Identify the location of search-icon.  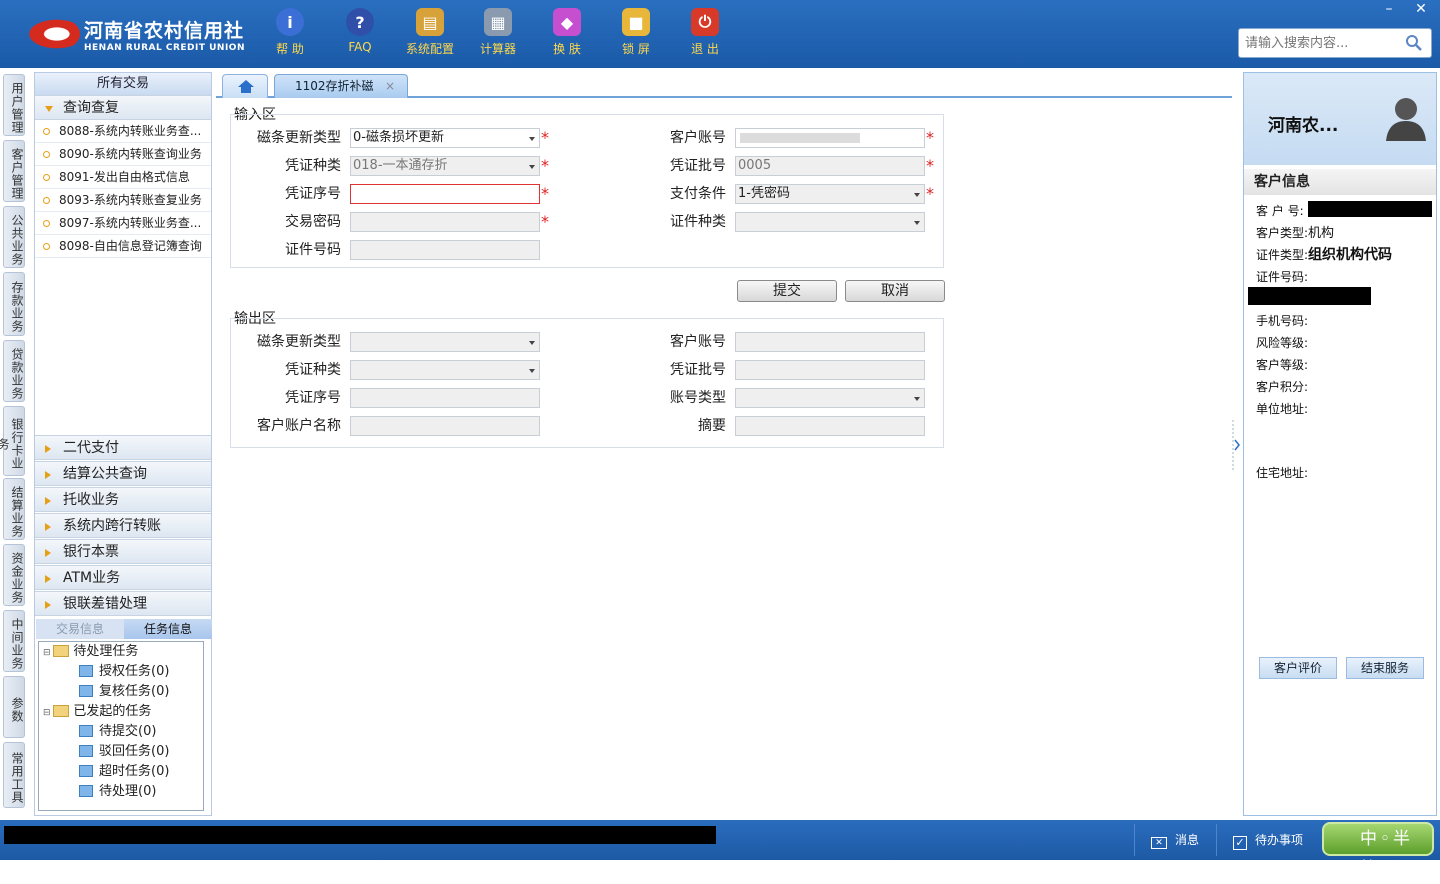
(1414, 43).